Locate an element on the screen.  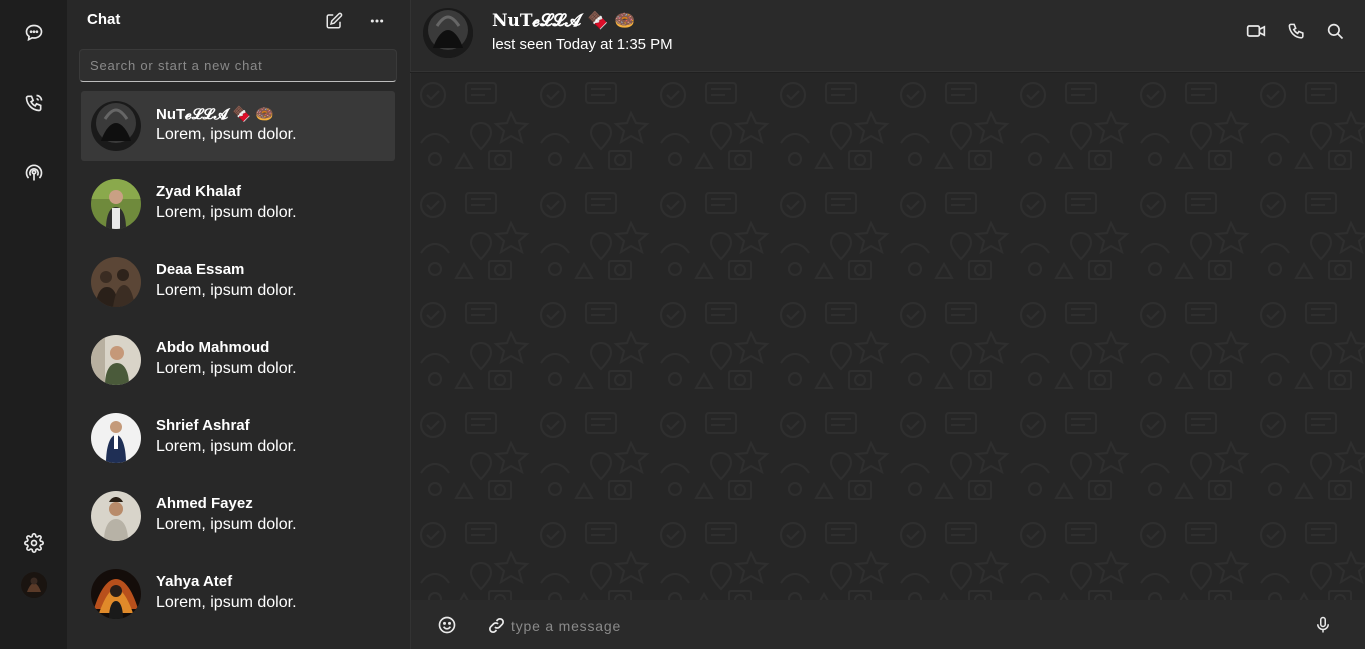
attach-icon is located at coordinates (496, 625).